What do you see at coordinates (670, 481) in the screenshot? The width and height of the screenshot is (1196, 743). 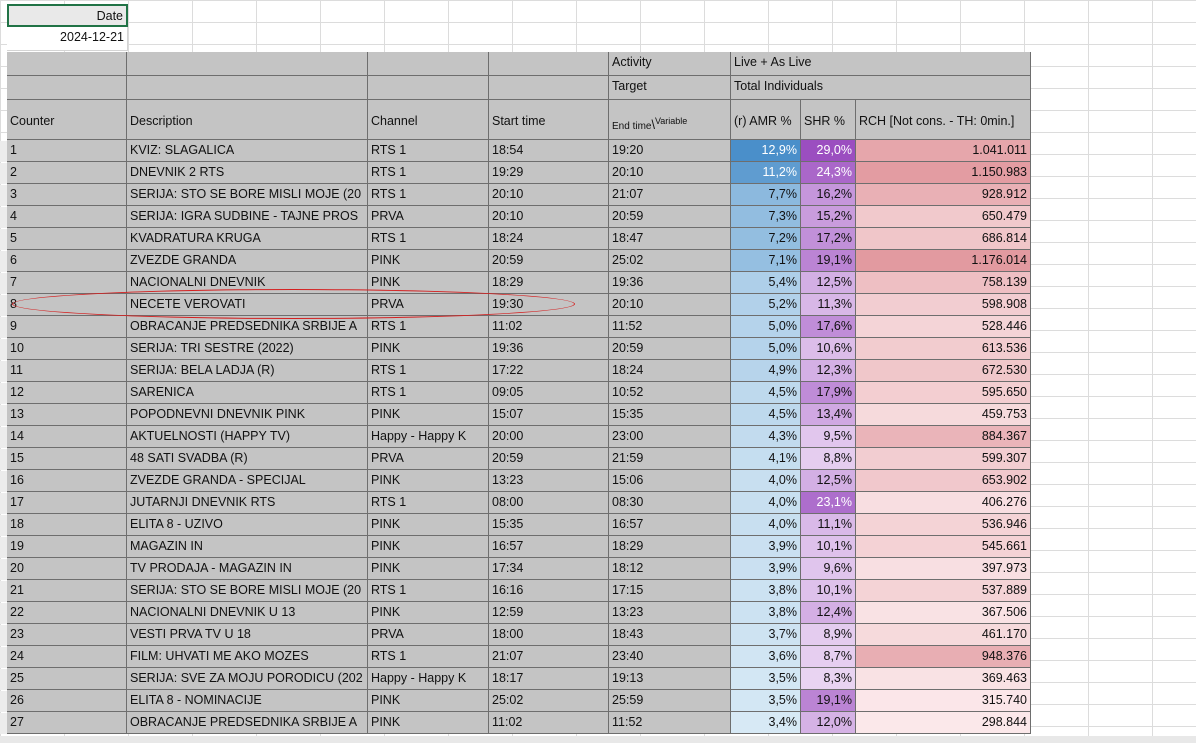 I see `end-time-cell: 15:06` at bounding box center [670, 481].